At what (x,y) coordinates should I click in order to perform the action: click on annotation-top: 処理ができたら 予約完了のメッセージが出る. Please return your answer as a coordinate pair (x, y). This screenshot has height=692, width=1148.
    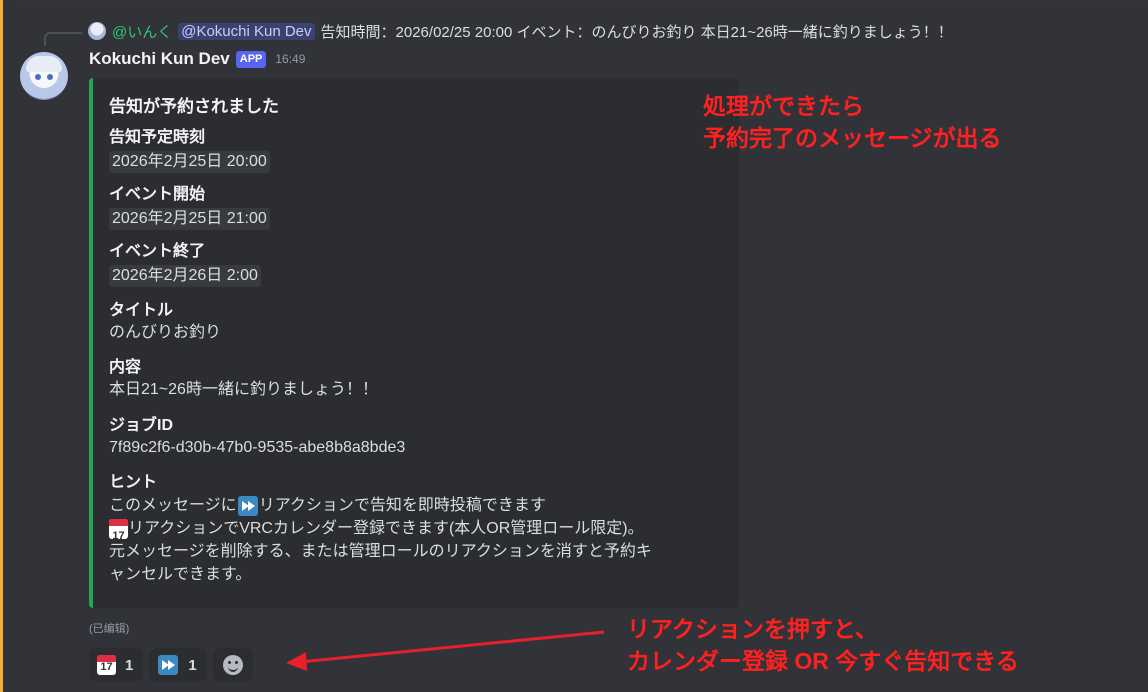
    Looking at the image, I should click on (852, 122).